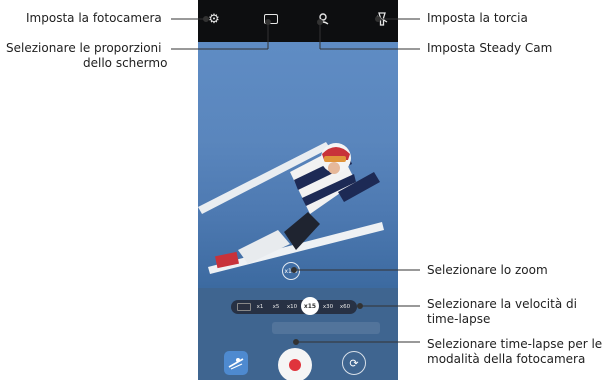 This screenshot has height=380, width=606. I want to click on camera-controls: x1 x5 x10 x15 x30 x60 ⟳, so click(298, 334).